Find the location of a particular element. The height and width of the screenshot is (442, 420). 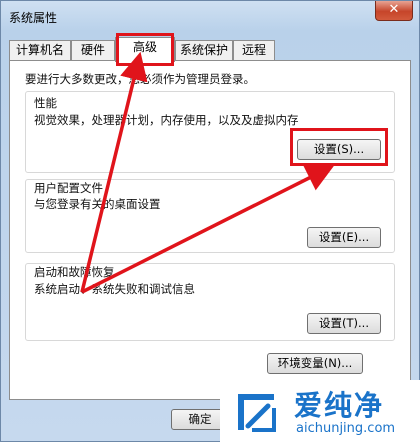

title-bar: 系统属性 ✕ is located at coordinates (210, 16).